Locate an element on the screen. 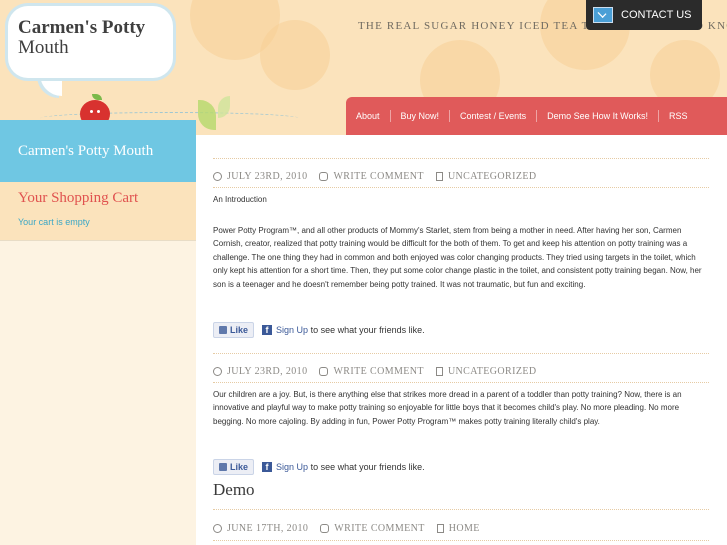 This screenshot has height=545, width=727. sidebar-title: Carmen's Potty Mouth is located at coordinates (98, 151).